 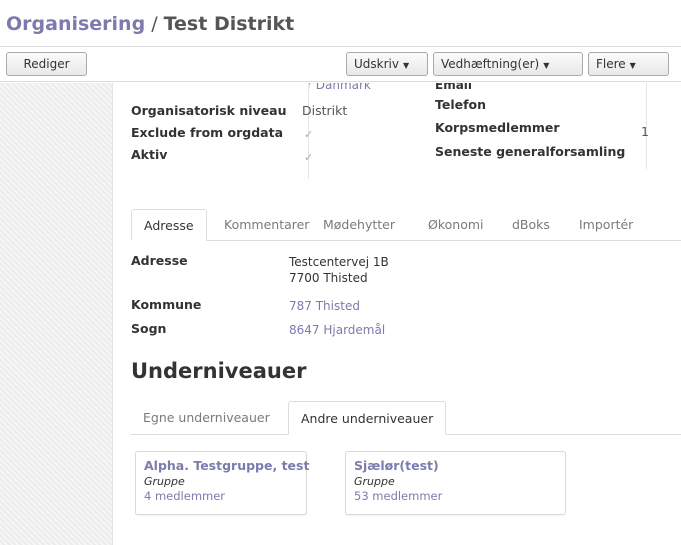 What do you see at coordinates (455, 496) in the screenshot?
I see `sublevel-card-members: 53 medlemmer` at bounding box center [455, 496].